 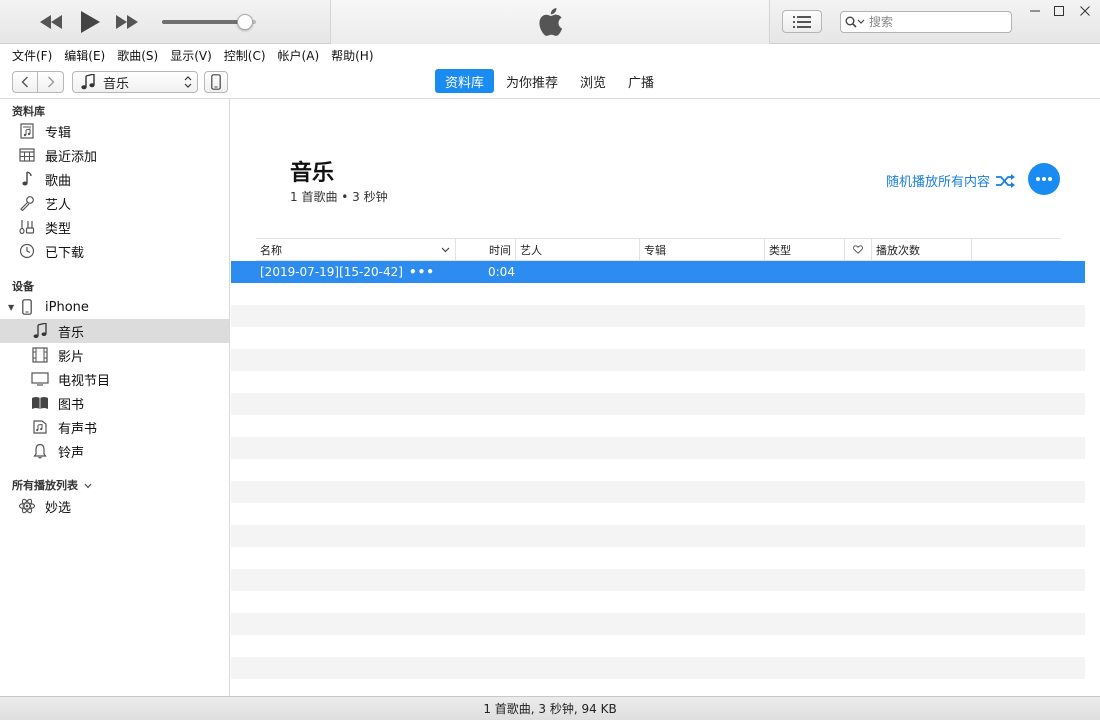 What do you see at coordinates (422, 272) in the screenshot?
I see `song-actions-ellipsis-icon: •••` at bounding box center [422, 272].